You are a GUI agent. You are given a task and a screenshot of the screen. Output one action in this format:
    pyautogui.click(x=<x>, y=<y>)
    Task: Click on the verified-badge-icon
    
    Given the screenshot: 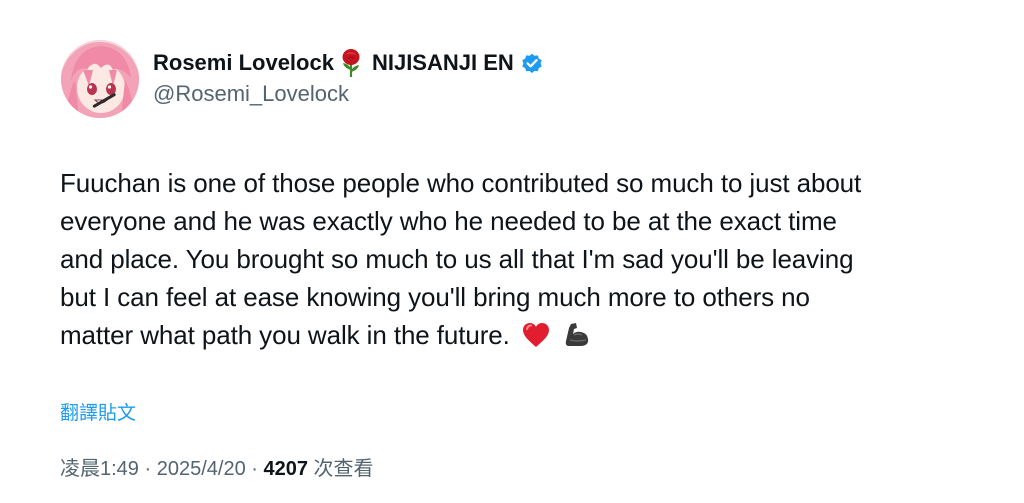 What is the action you would take?
    pyautogui.click(x=532, y=63)
    